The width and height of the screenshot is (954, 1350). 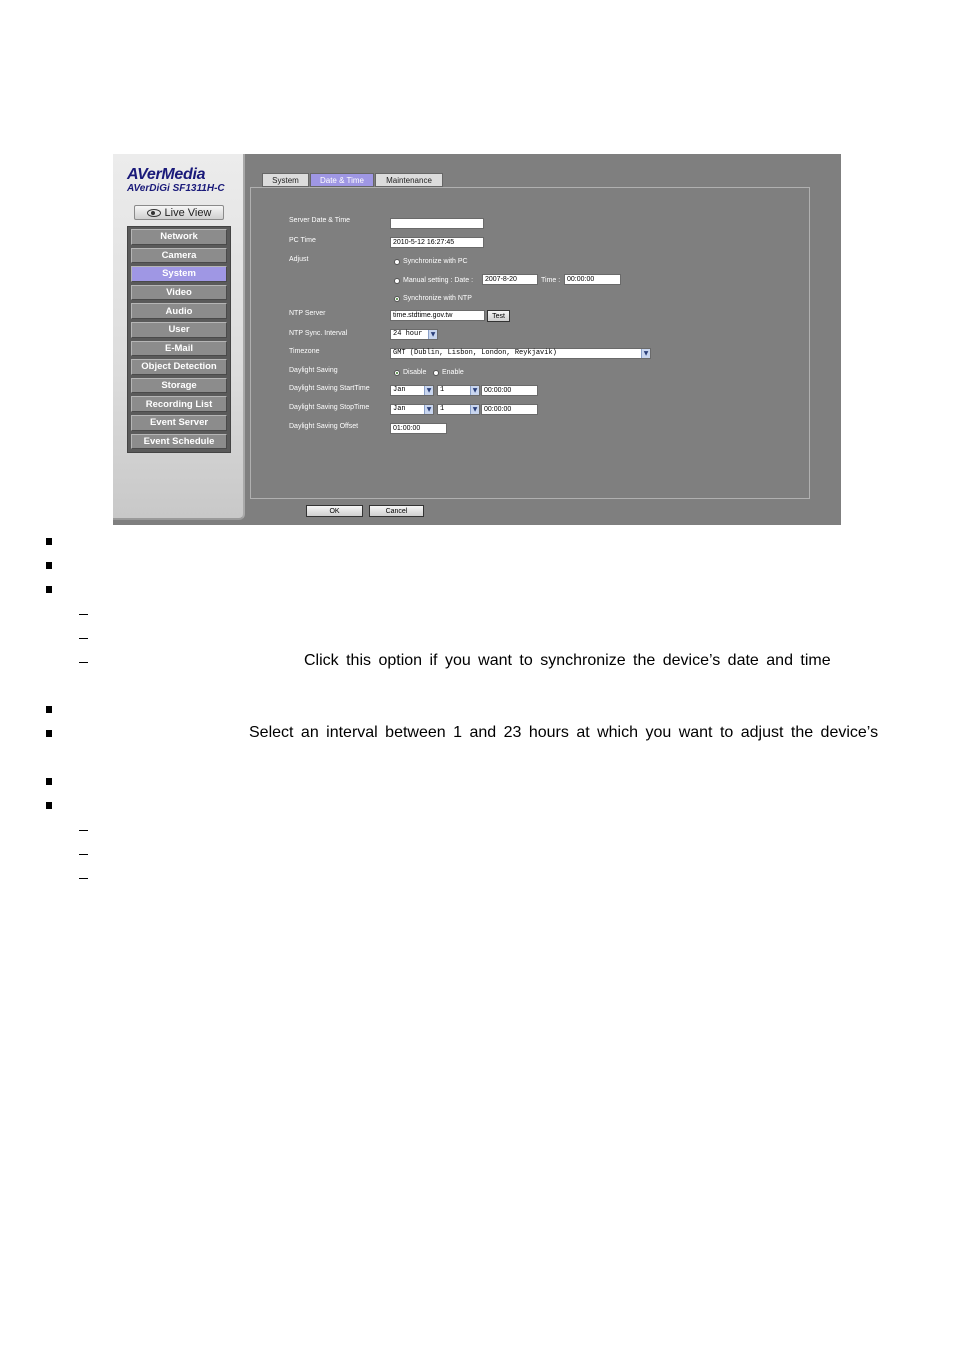 I want to click on ntp-server-label: NTP Server, so click(x=307, y=313).